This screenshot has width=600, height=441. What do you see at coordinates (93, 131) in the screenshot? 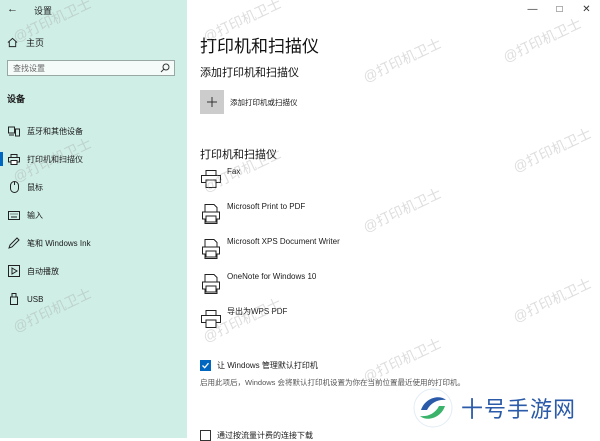
I see `sidebar-item-bluetooth: 蓝牙和其他设备` at bounding box center [93, 131].